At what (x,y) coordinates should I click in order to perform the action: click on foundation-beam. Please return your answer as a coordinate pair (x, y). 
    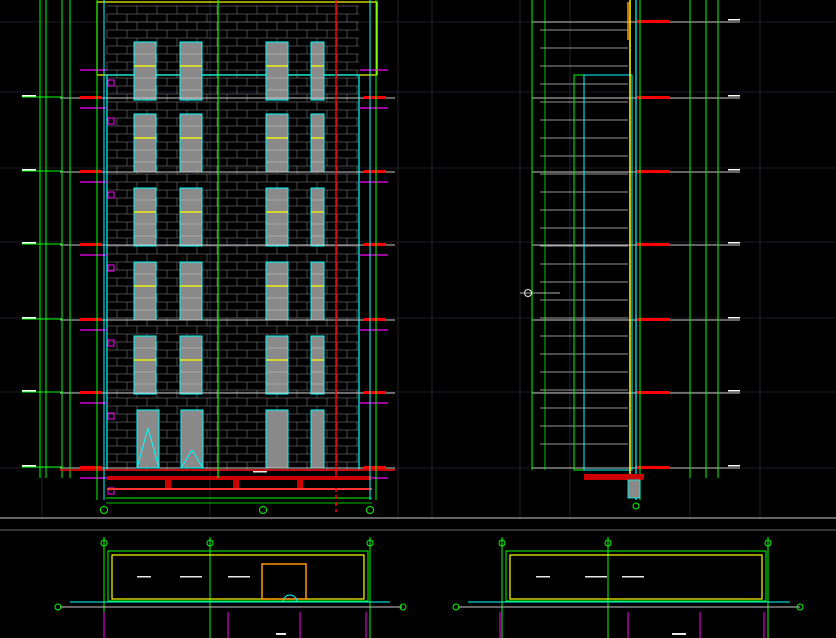
    Looking at the image, I should click on (239, 478).